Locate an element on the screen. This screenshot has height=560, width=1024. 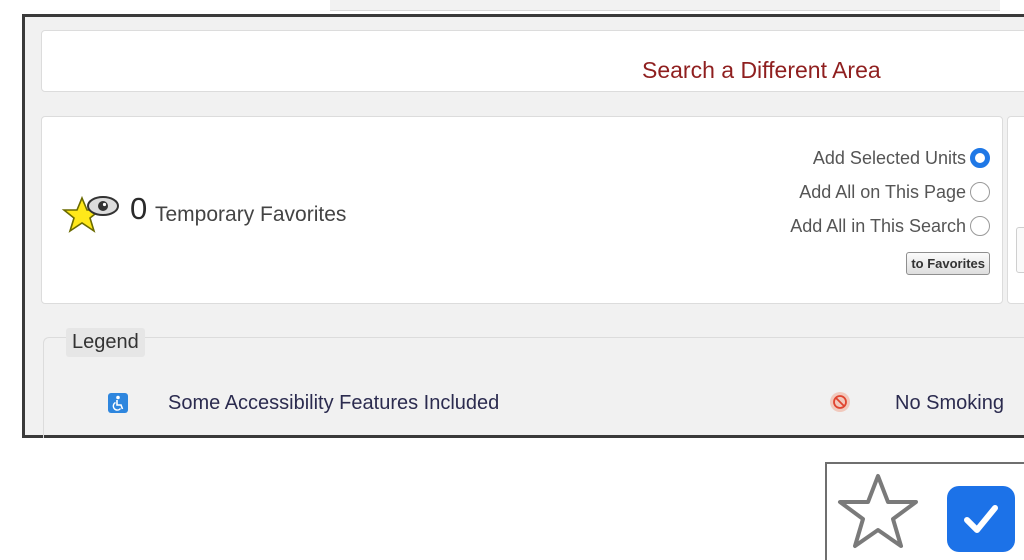
favorites-count: 0 is located at coordinates (139, 208).